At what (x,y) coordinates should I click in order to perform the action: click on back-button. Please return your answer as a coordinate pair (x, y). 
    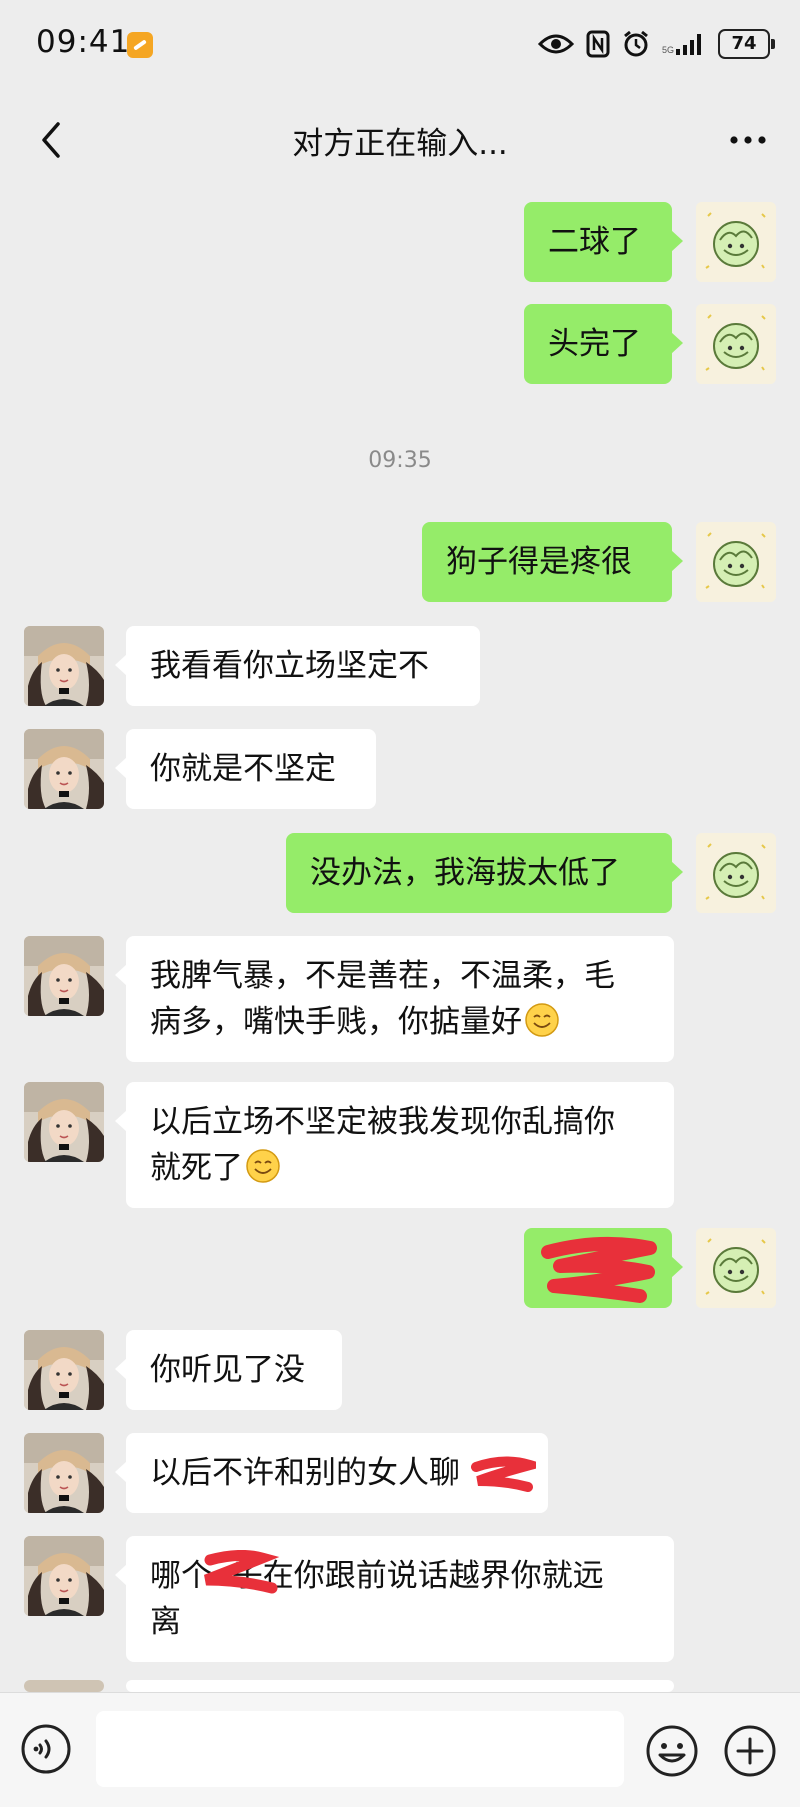
    Looking at the image, I should click on (52, 140).